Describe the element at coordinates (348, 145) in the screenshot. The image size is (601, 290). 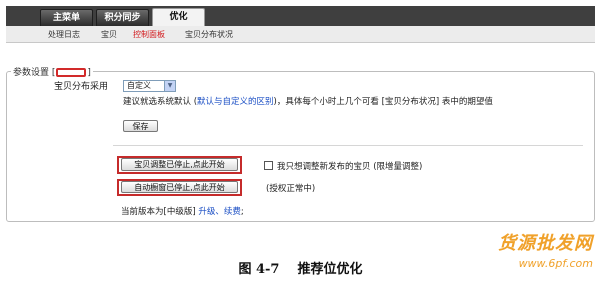
I see `divider` at that location.